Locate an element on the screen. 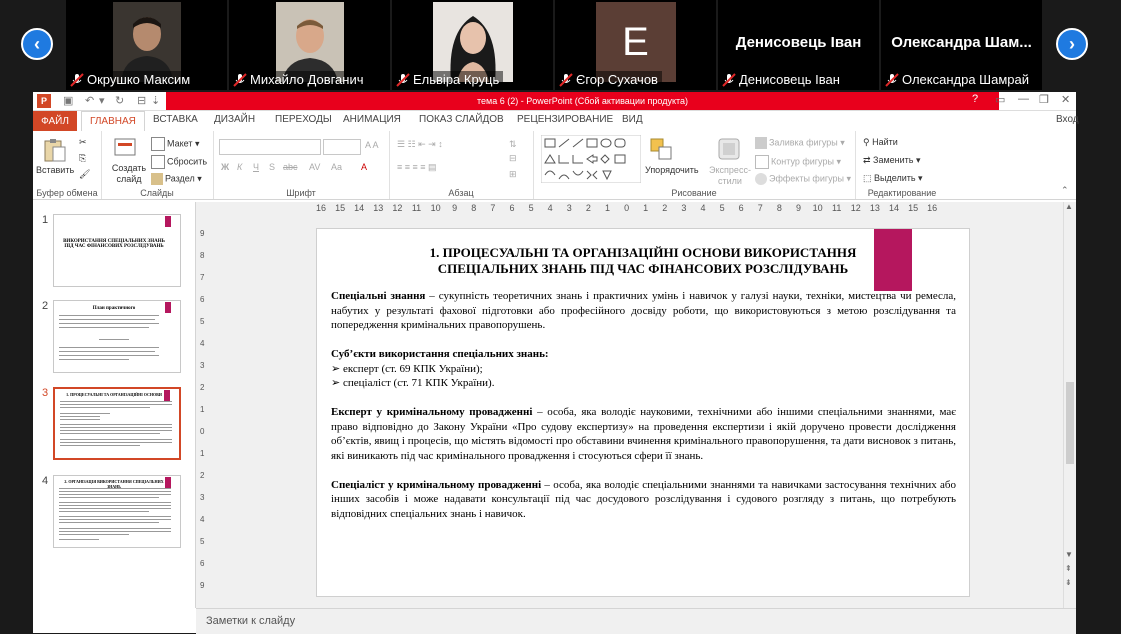 The width and height of the screenshot is (1121, 634). svg-text: 7 is located at coordinates (202, 277).